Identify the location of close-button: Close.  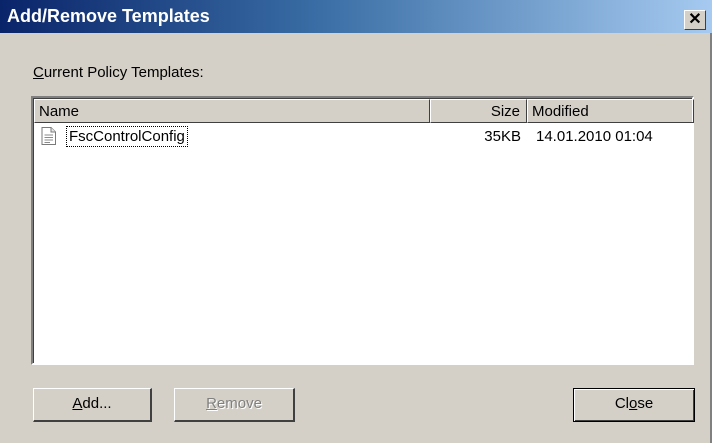
(634, 405).